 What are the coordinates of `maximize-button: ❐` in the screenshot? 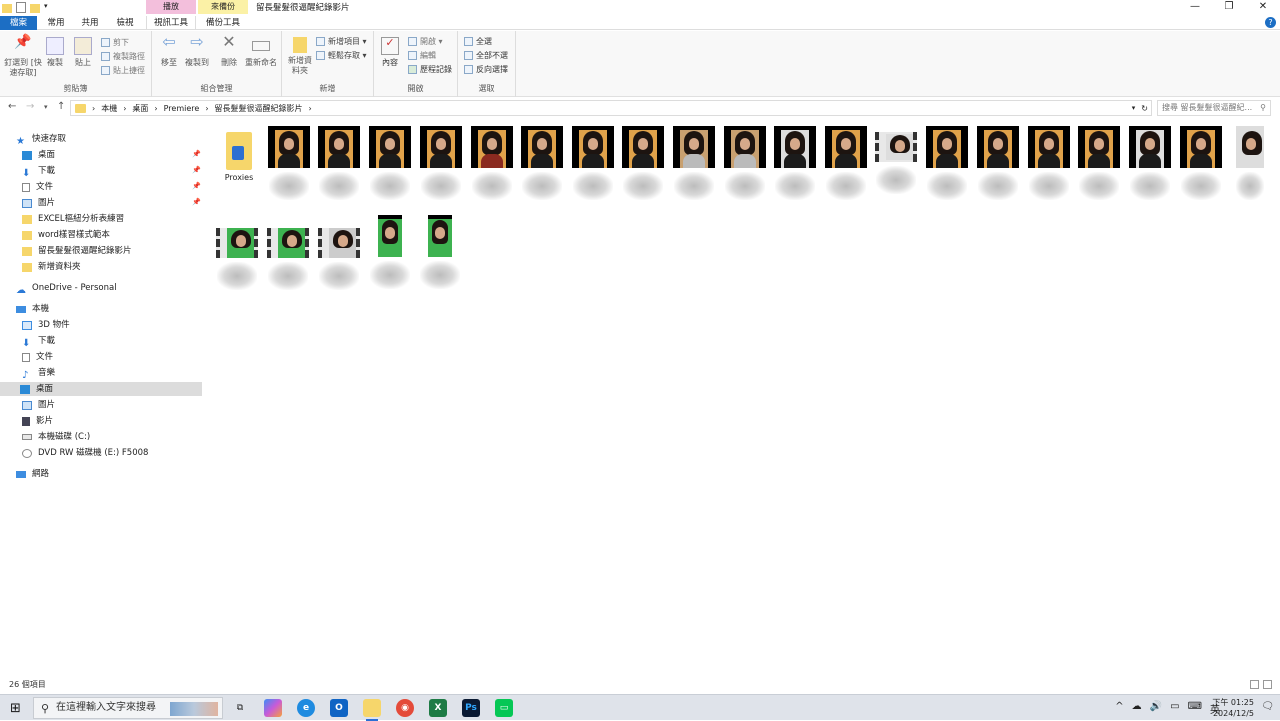 It's located at (1229, 7).